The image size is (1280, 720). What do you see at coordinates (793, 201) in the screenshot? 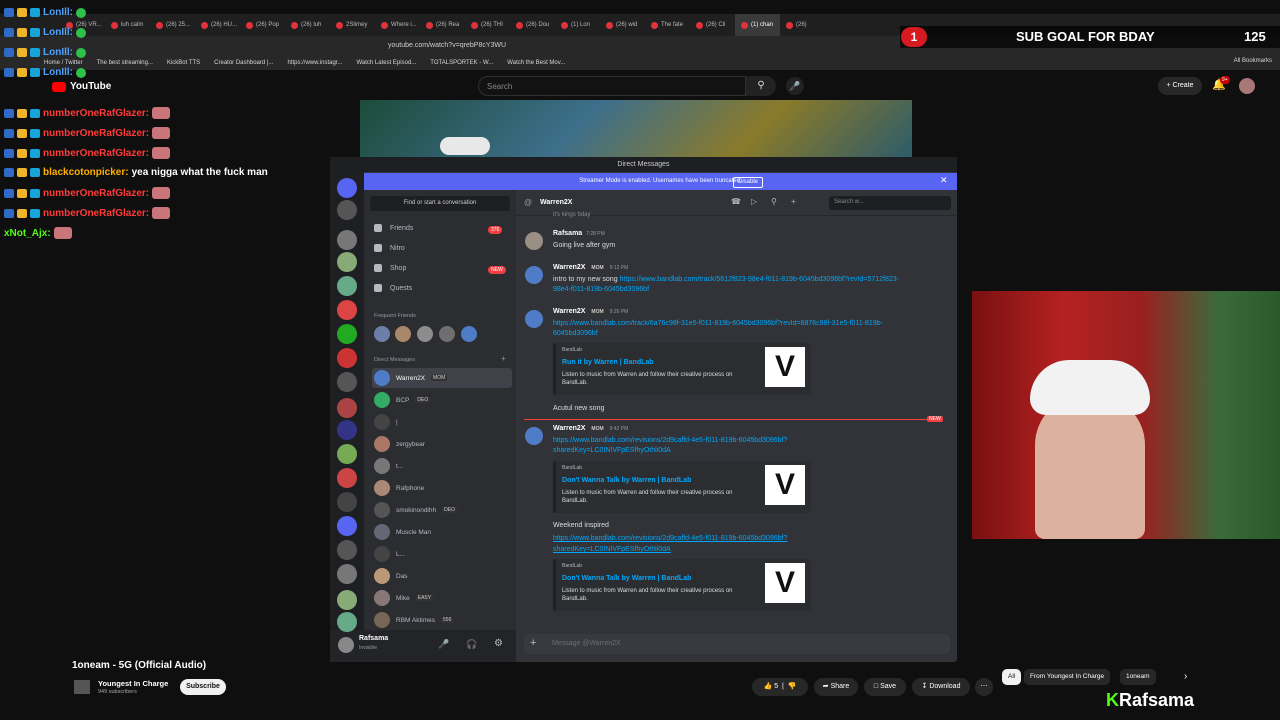
I see `add-friend-icon: +` at bounding box center [793, 201].